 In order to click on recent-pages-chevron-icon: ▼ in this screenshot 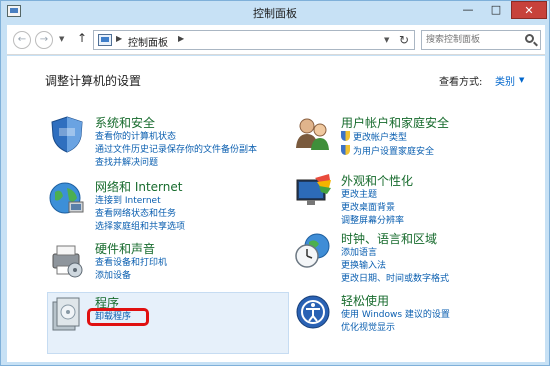, I will do `click(61, 39)`.